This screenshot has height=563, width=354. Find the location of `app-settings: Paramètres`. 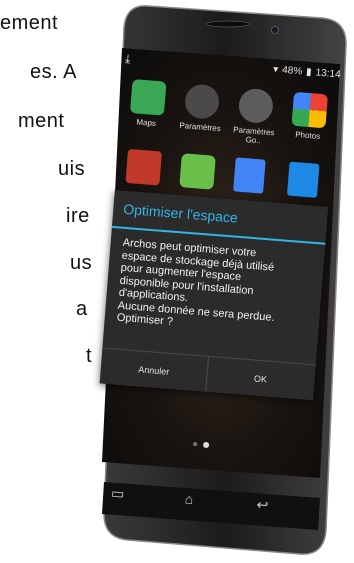

app-settings: Paramètres is located at coordinates (202, 108).